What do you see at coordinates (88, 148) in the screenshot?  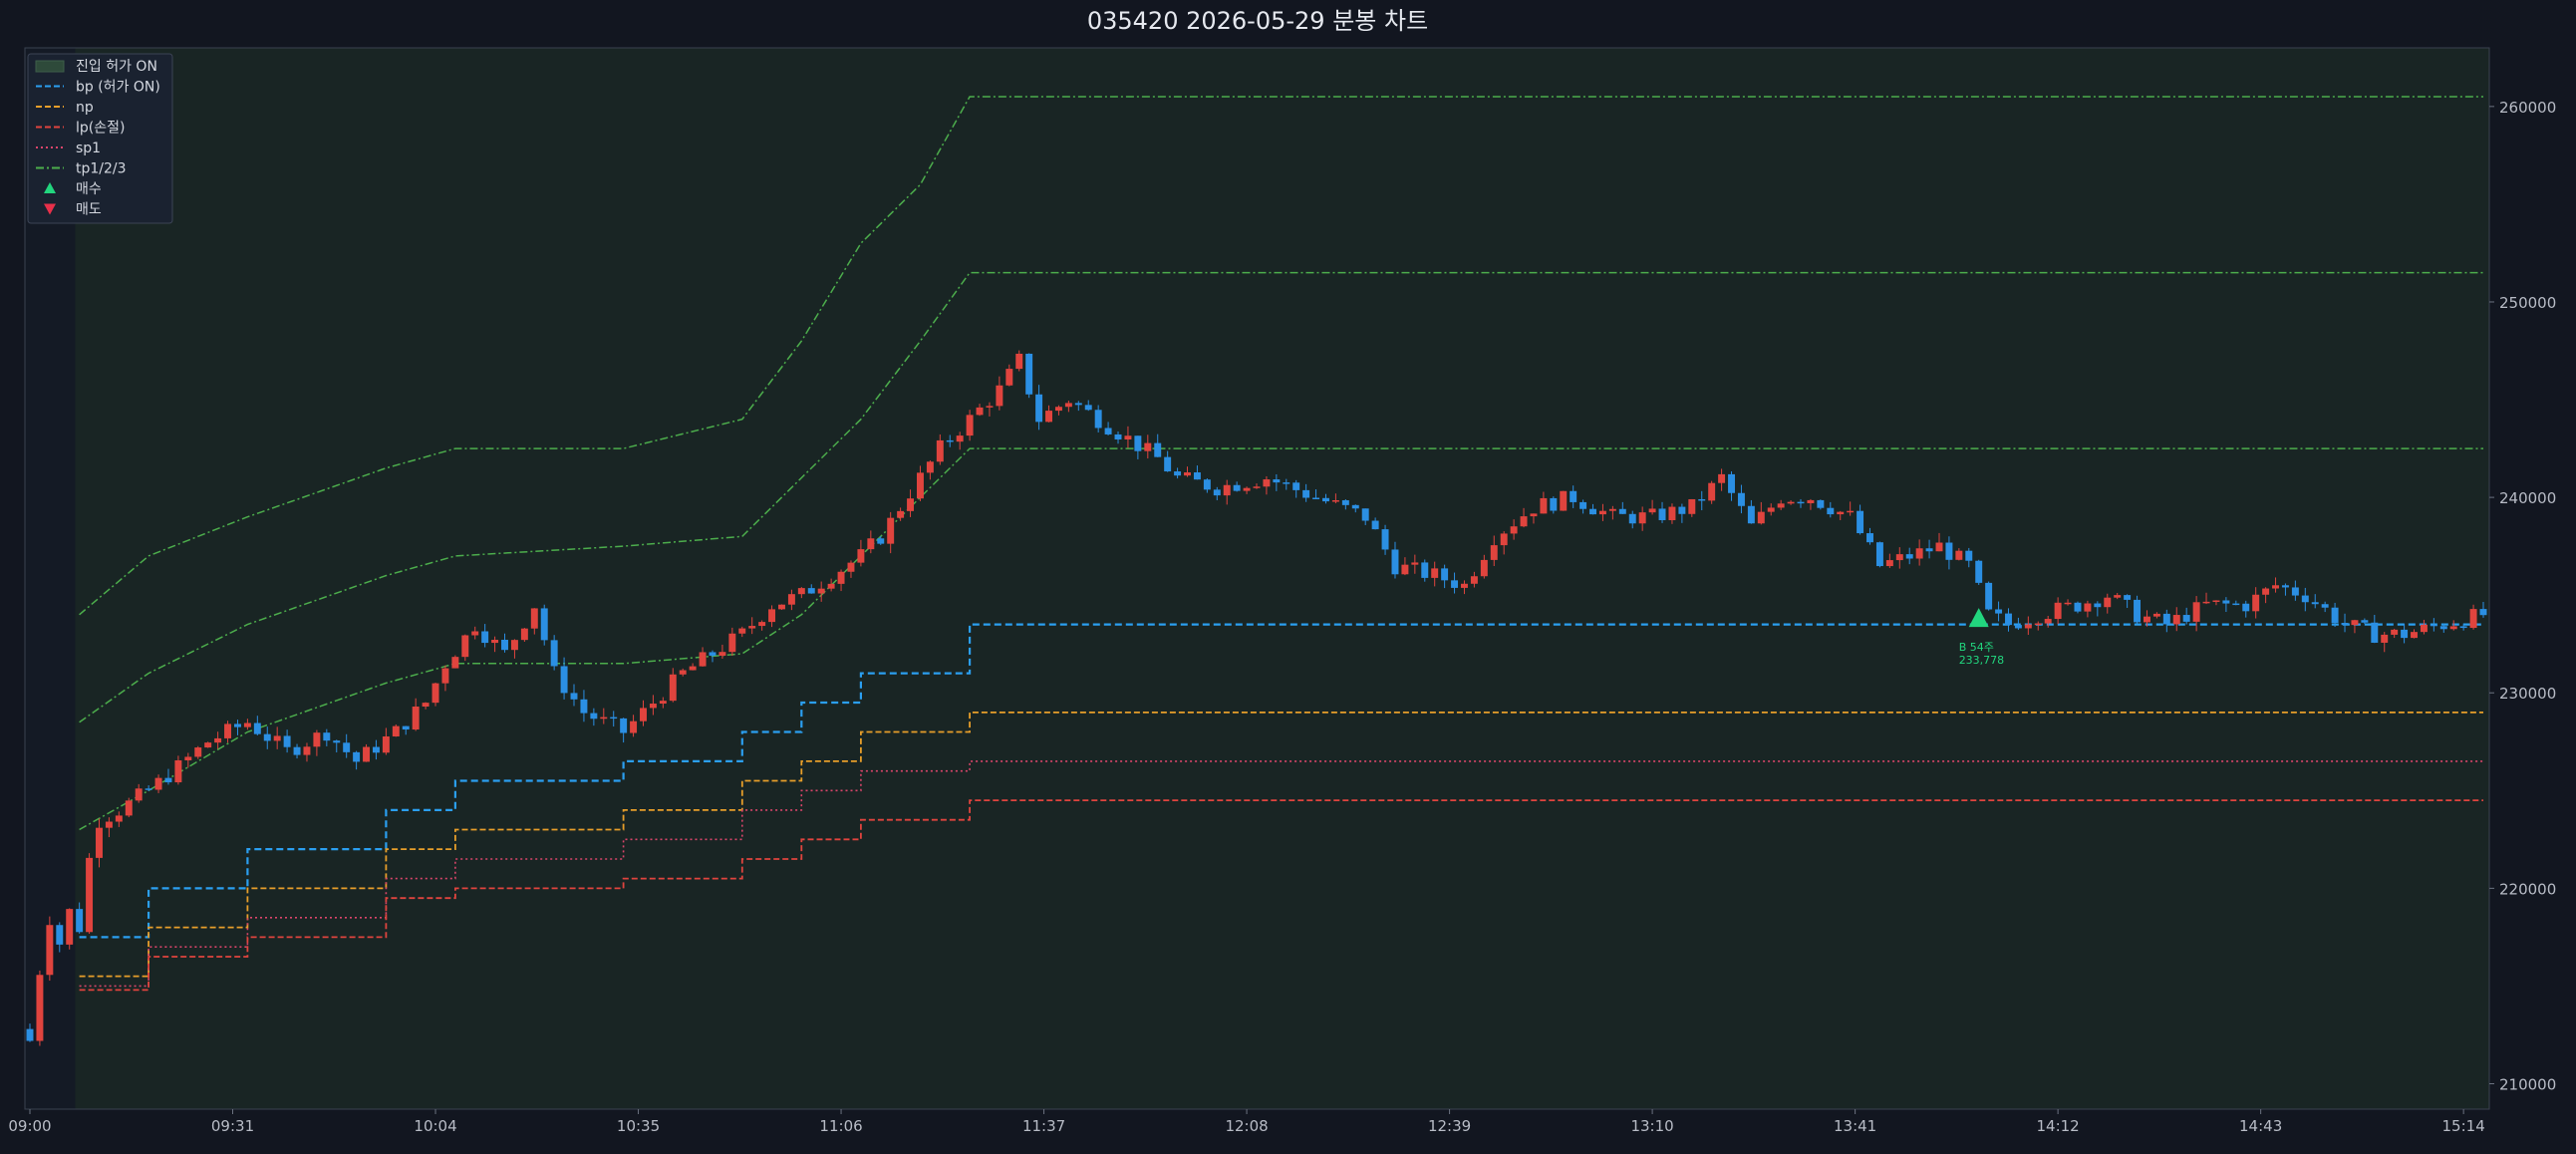 I see `legend-label: sp1` at bounding box center [88, 148].